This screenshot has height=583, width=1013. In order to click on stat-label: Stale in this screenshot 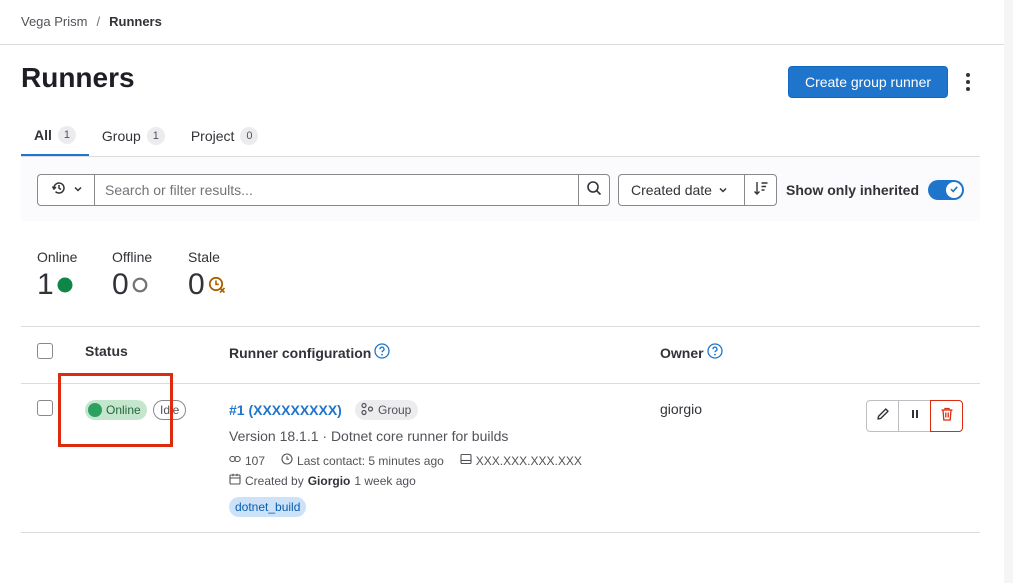, I will do `click(204, 257)`.